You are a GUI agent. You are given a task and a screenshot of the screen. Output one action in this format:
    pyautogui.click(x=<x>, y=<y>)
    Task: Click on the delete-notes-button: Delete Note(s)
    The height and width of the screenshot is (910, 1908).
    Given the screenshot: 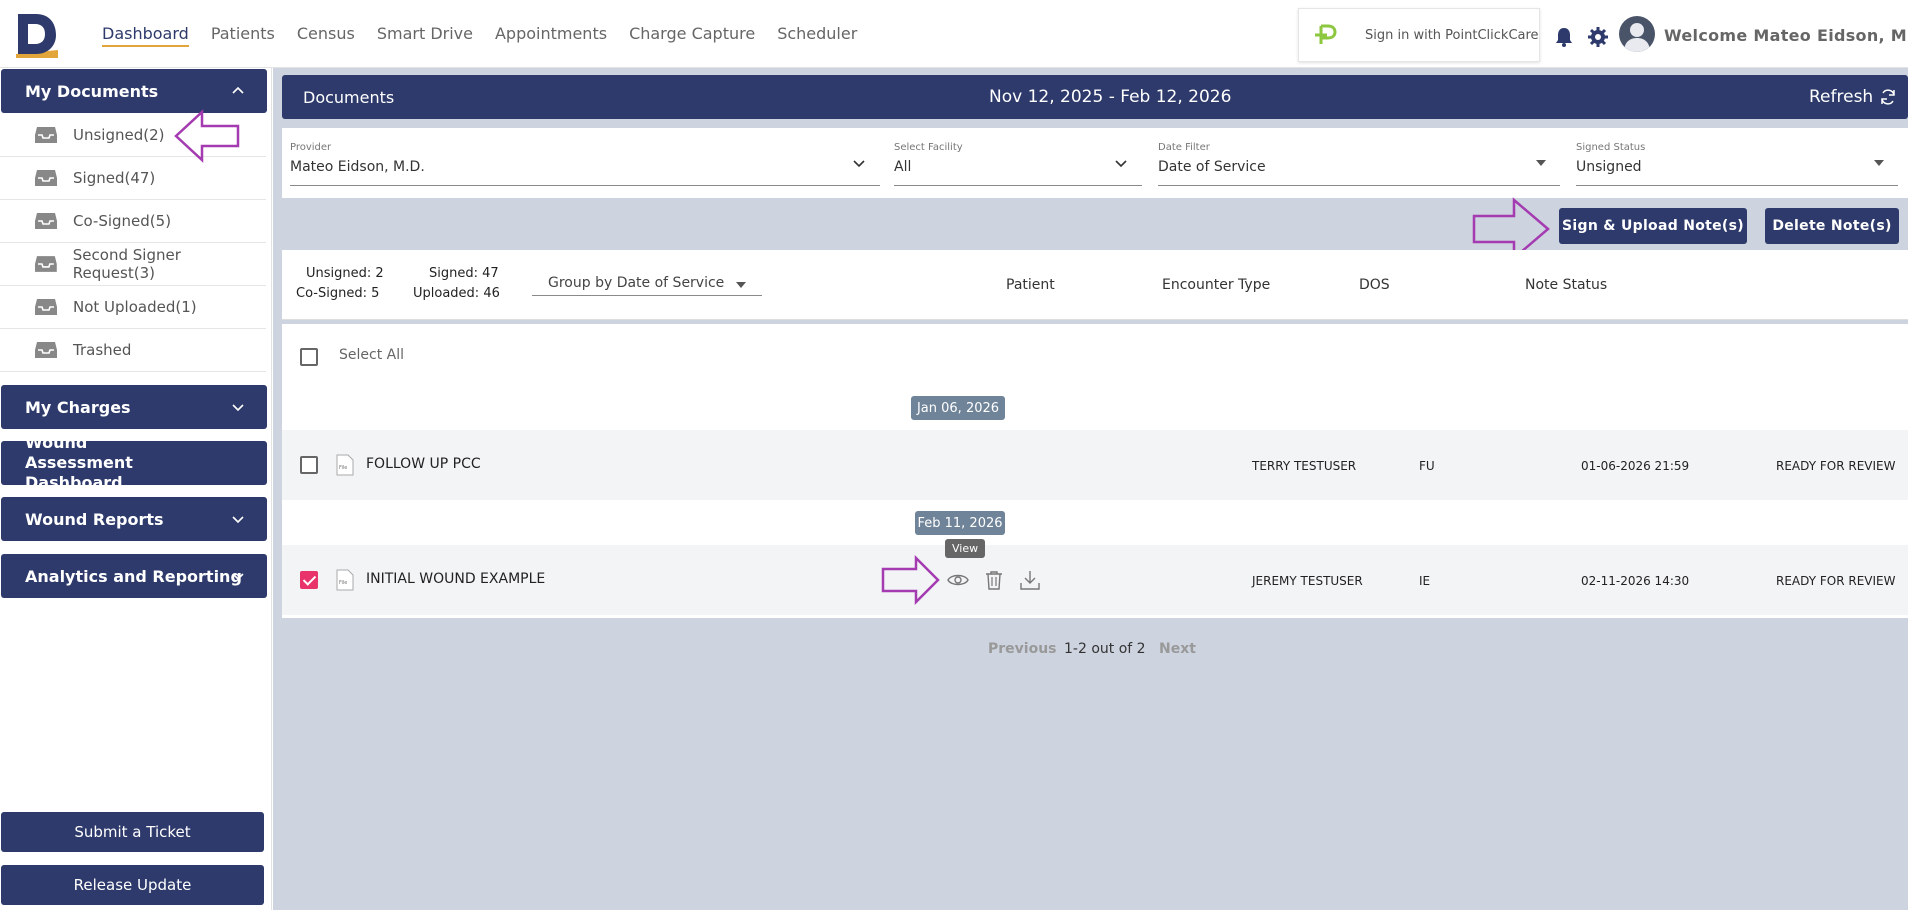 What is the action you would take?
    pyautogui.click(x=1832, y=226)
    